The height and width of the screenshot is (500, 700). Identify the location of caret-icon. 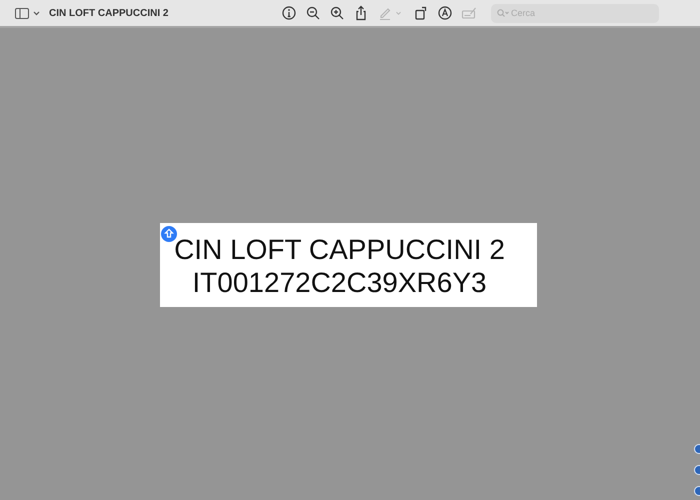
(36, 13).